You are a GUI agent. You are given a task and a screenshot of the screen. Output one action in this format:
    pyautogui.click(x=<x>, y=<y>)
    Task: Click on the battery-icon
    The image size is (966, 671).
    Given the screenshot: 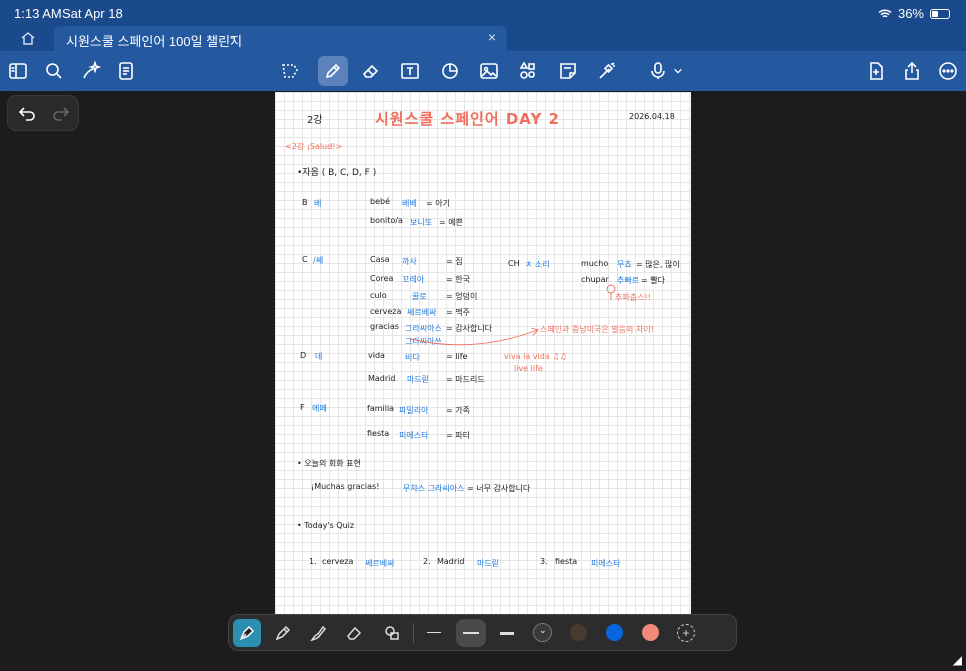 What is the action you would take?
    pyautogui.click(x=940, y=13)
    